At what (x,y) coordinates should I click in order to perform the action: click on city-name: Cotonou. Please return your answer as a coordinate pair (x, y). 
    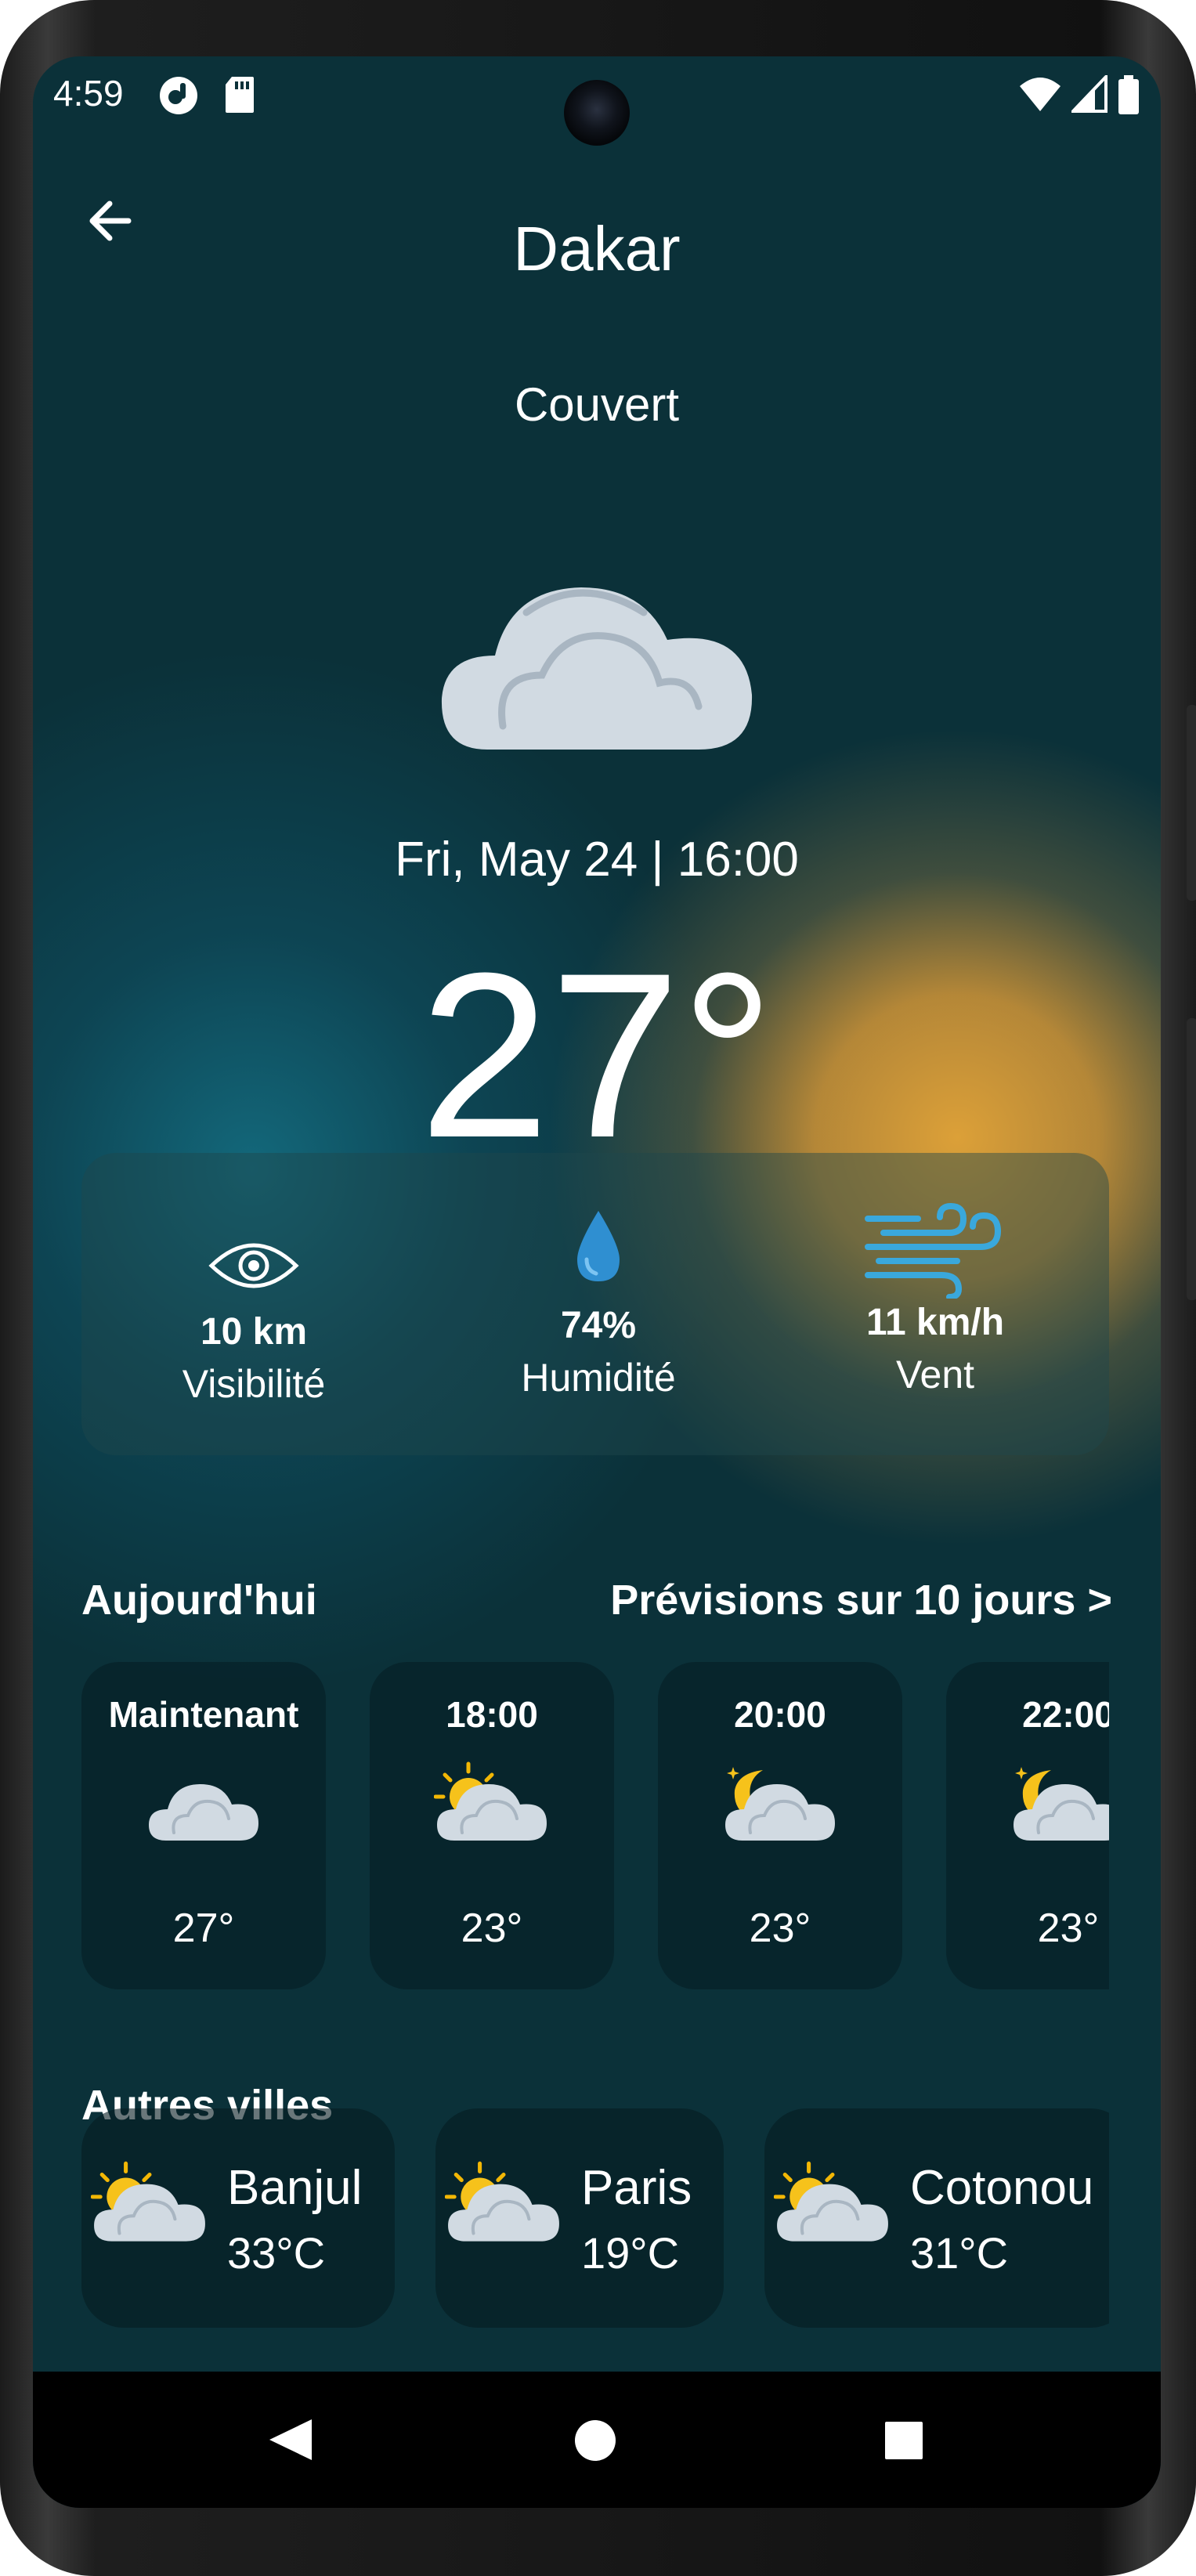
    Looking at the image, I should click on (1002, 2188).